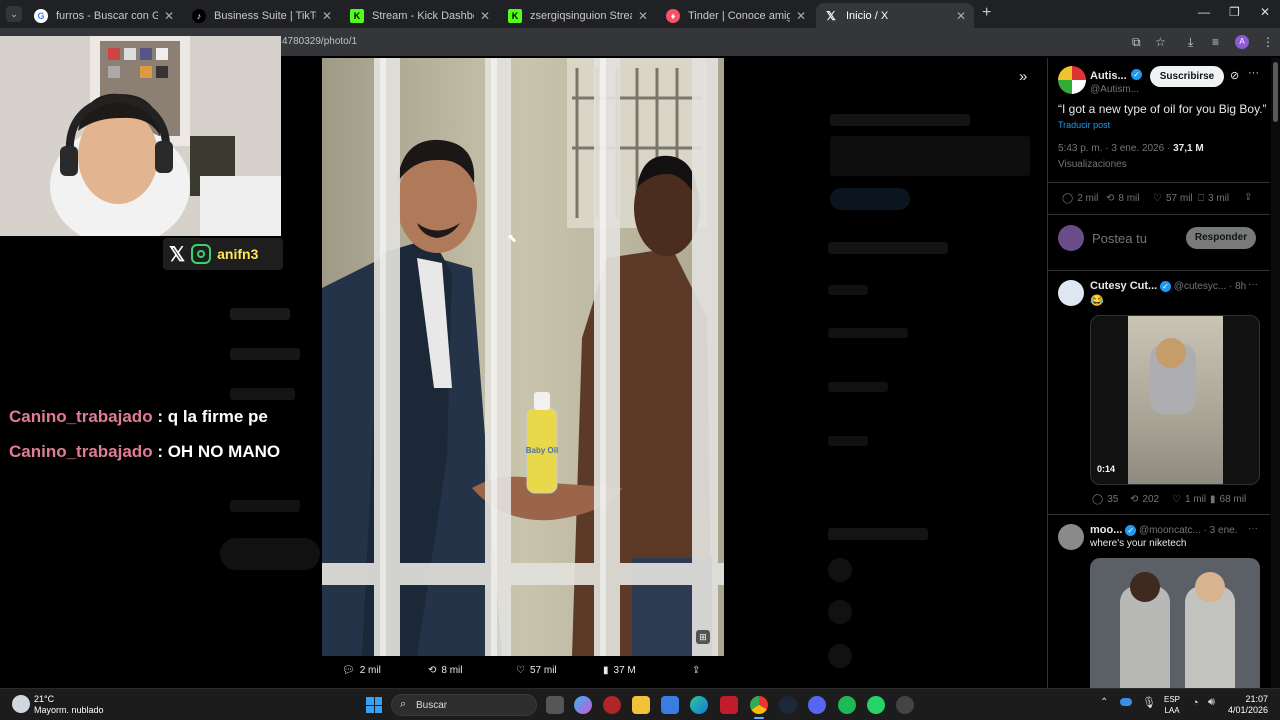 This screenshot has width=1280, height=720. Describe the element at coordinates (1138, 543) in the screenshot. I see `reply-text: where's your niketech` at that location.